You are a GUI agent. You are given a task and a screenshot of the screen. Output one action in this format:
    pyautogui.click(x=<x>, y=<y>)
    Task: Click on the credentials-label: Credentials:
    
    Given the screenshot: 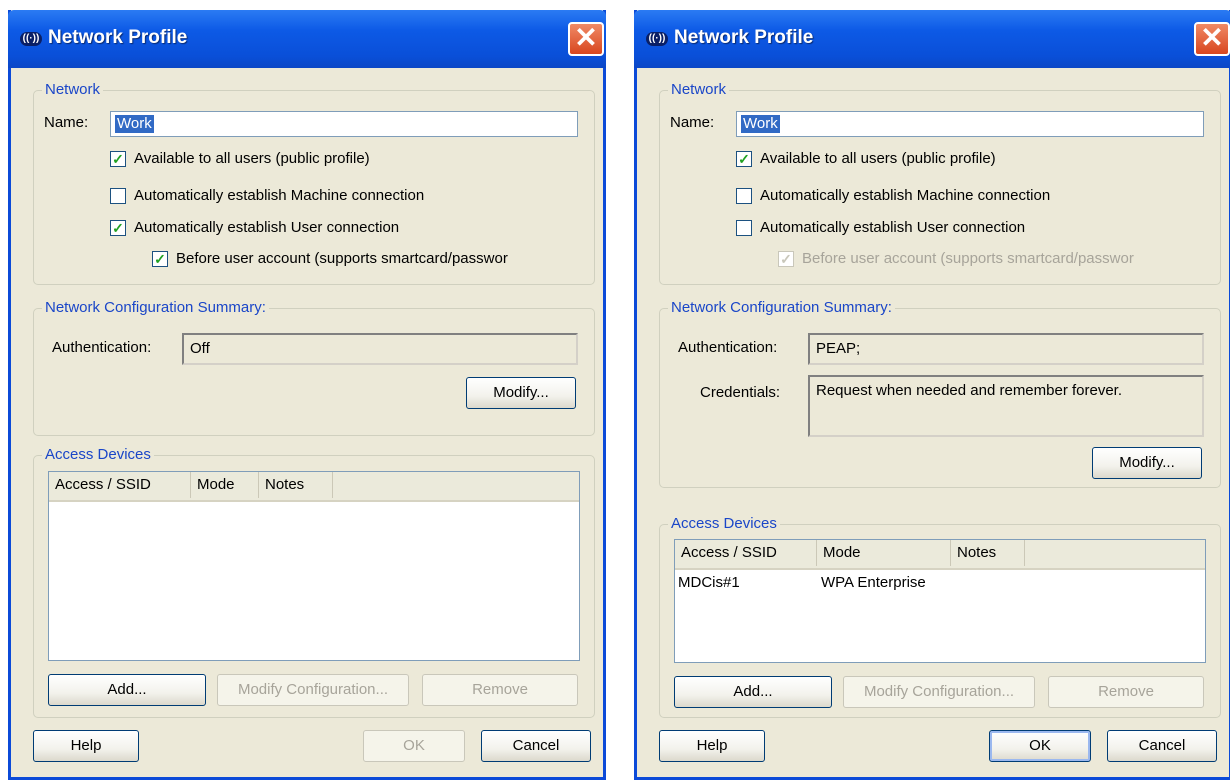 What is the action you would take?
    pyautogui.click(x=740, y=392)
    